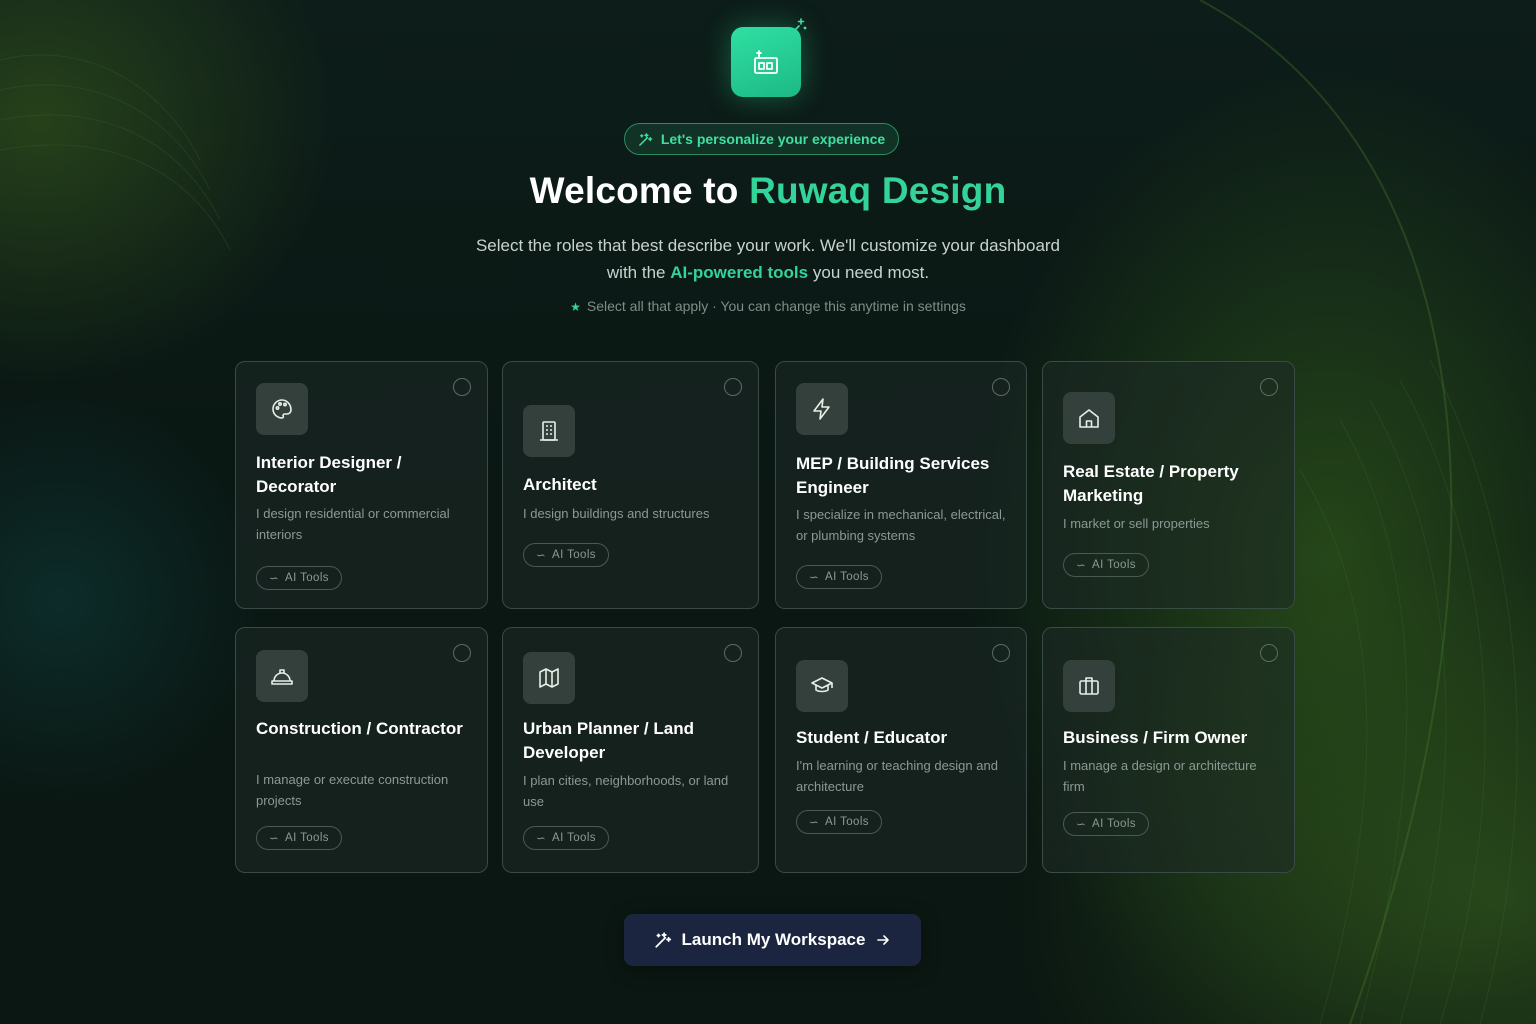  Describe the element at coordinates (549, 431) in the screenshot. I see `building-icon` at that location.